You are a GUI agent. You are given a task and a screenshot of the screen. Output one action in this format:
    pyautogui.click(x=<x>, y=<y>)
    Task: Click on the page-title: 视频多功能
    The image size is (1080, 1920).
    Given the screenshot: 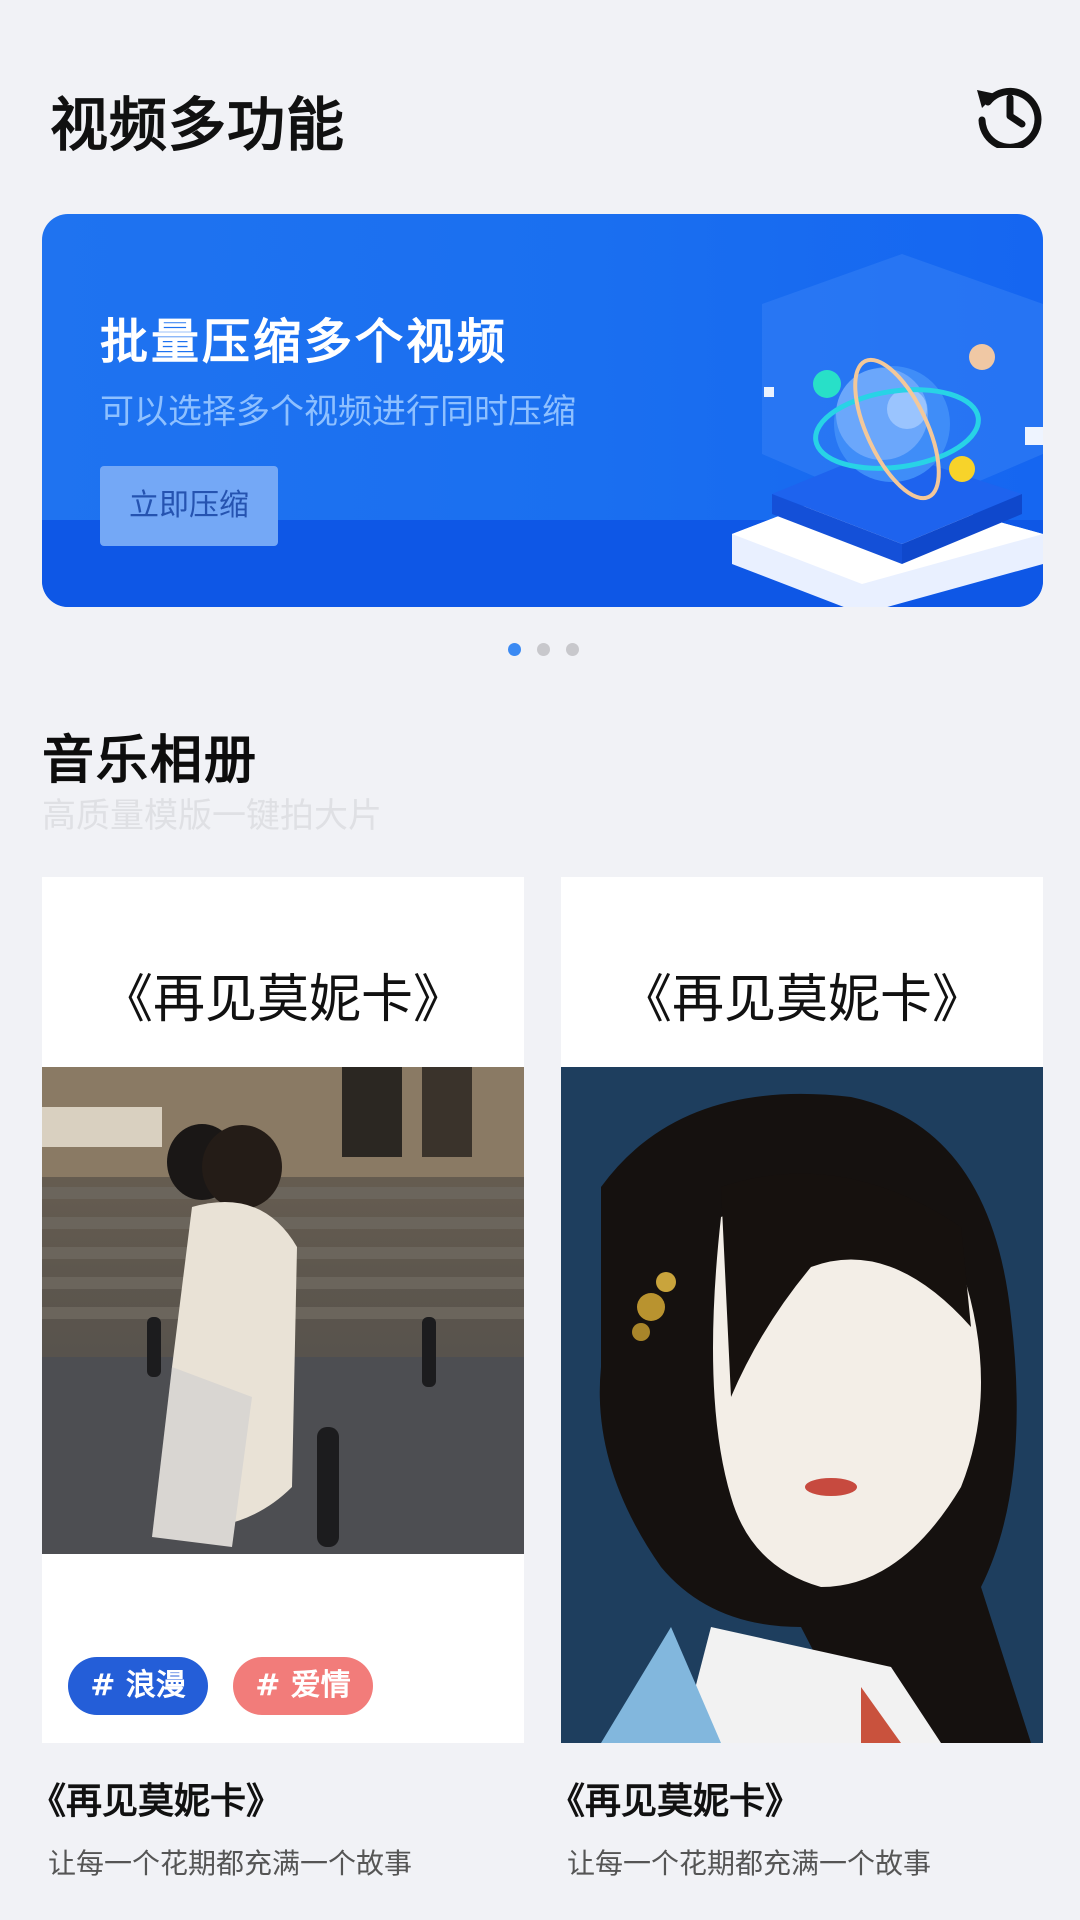 What is the action you would take?
    pyautogui.click(x=198, y=125)
    